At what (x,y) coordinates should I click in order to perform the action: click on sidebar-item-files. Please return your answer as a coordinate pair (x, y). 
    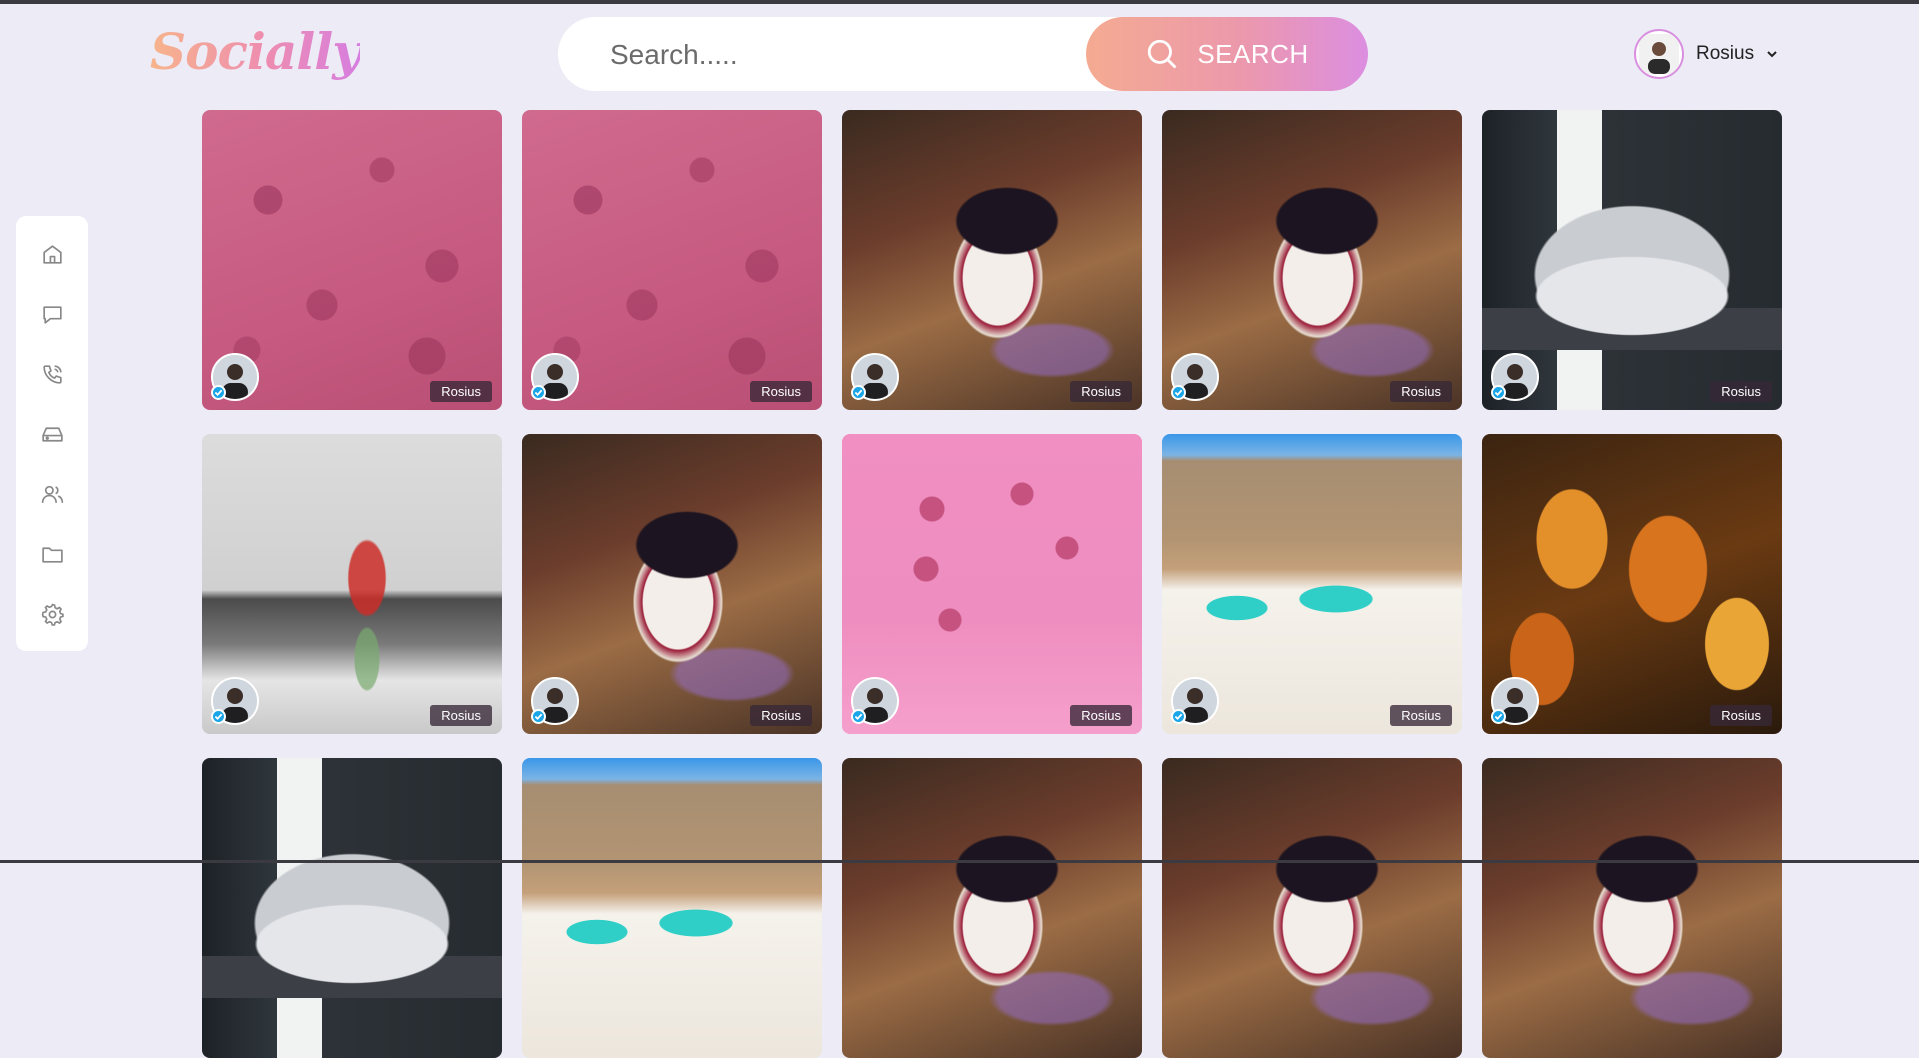
    Looking at the image, I should click on (52, 554).